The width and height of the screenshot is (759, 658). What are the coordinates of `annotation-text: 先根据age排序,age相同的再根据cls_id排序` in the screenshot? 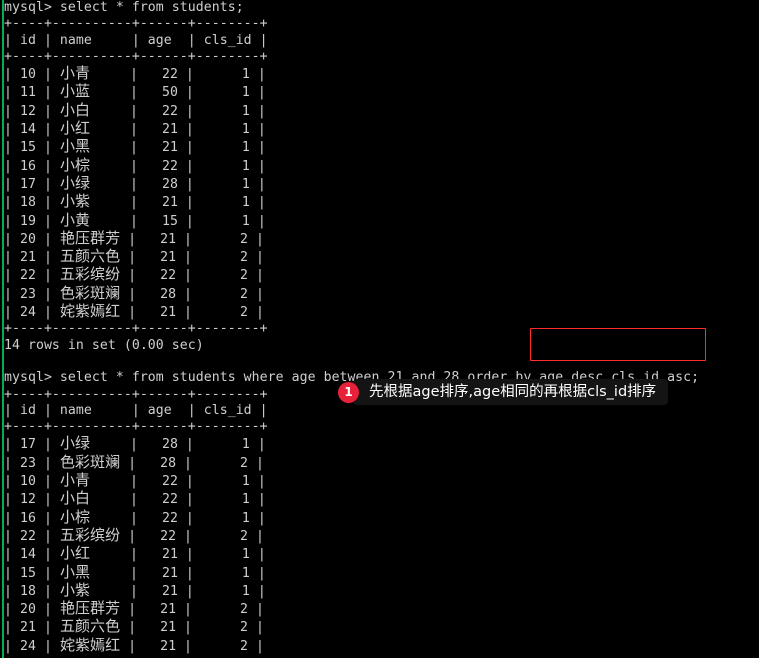 It's located at (511, 392).